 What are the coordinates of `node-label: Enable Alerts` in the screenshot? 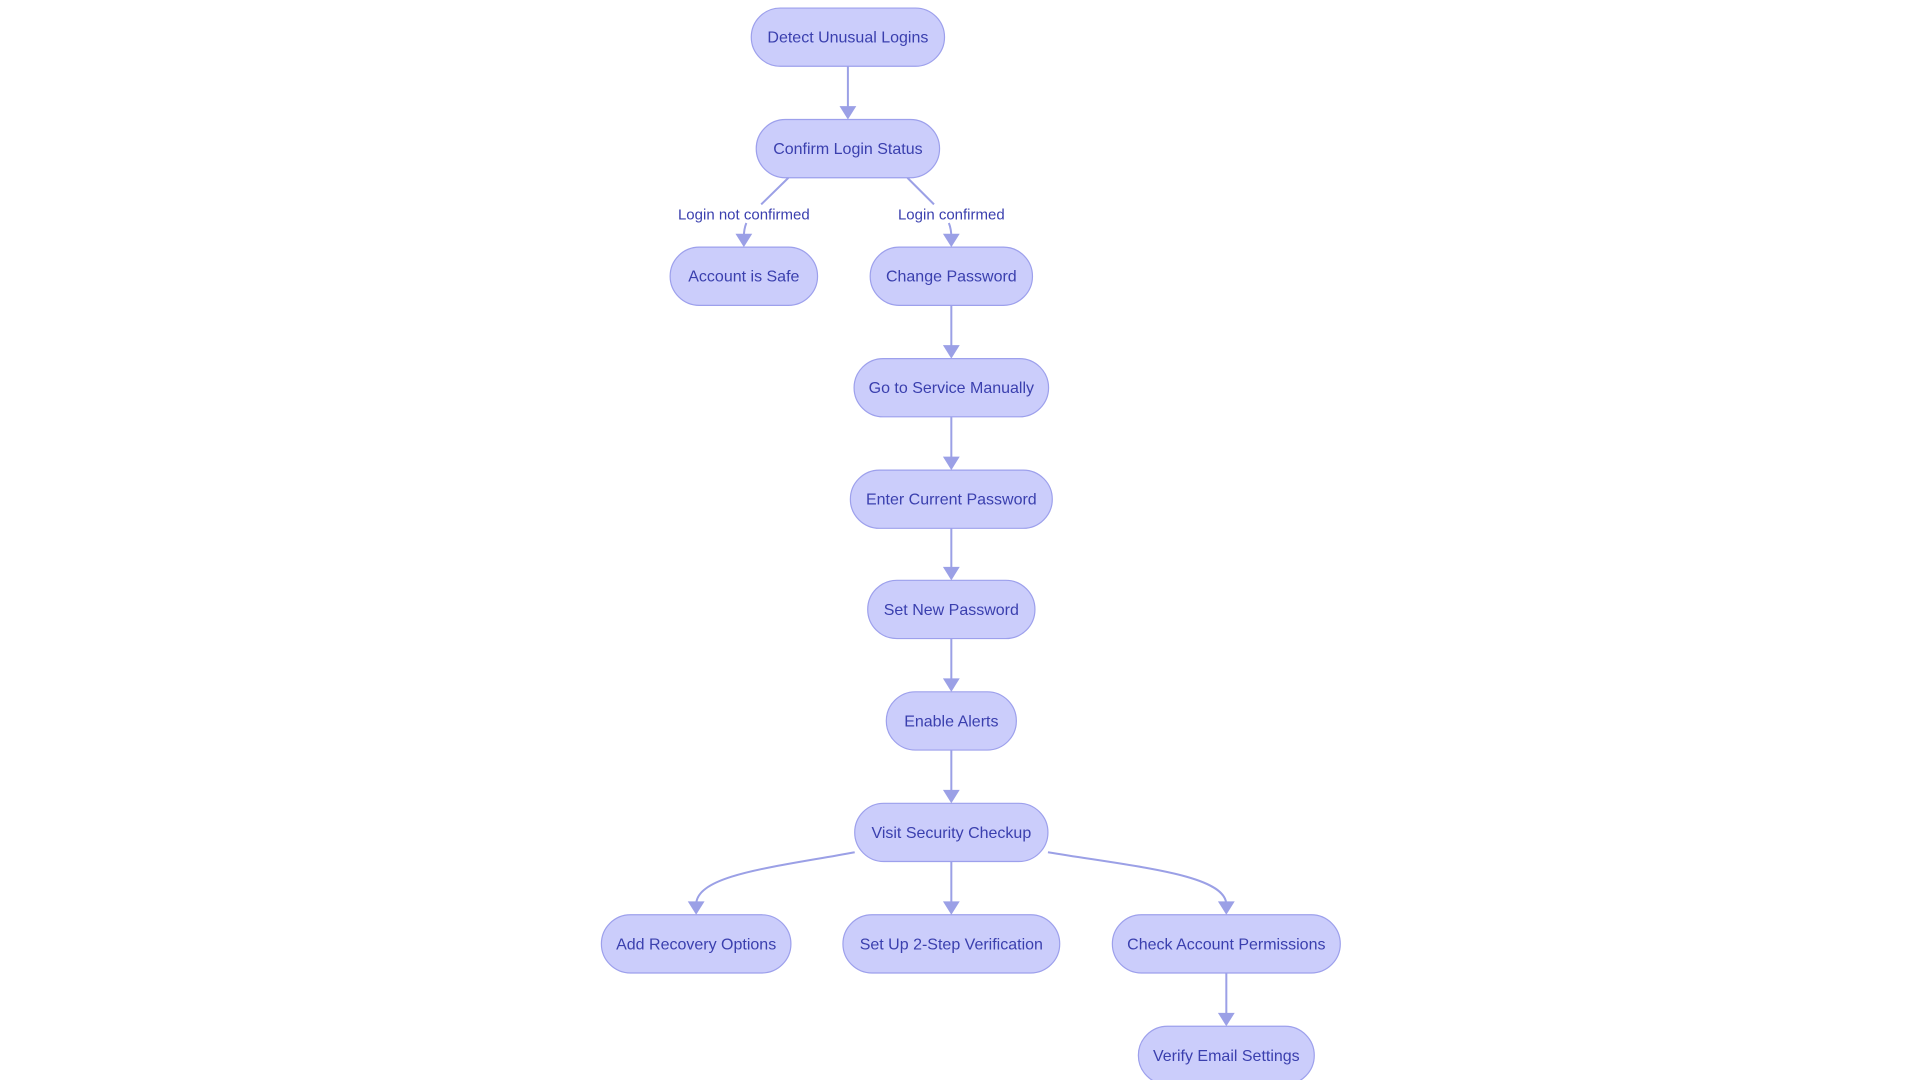 It's located at (951, 721).